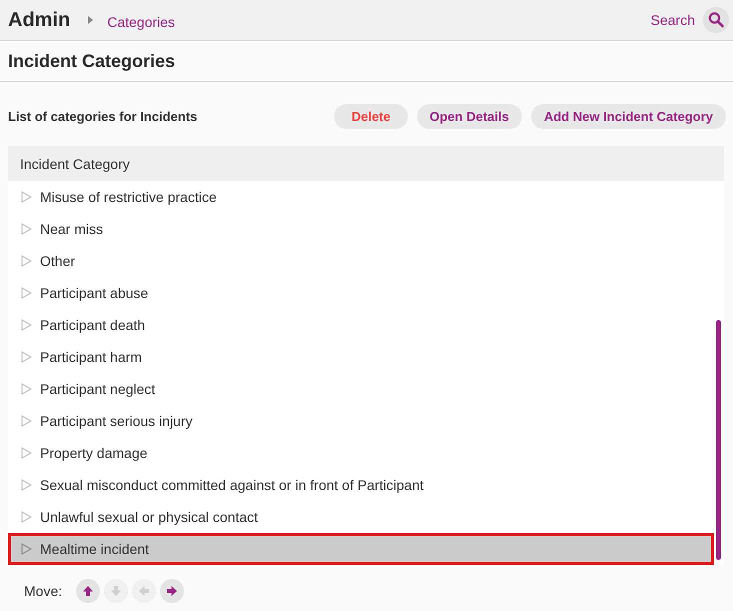 This screenshot has height=611, width=733. What do you see at coordinates (91, 20) in the screenshot?
I see `caret-icon` at bounding box center [91, 20].